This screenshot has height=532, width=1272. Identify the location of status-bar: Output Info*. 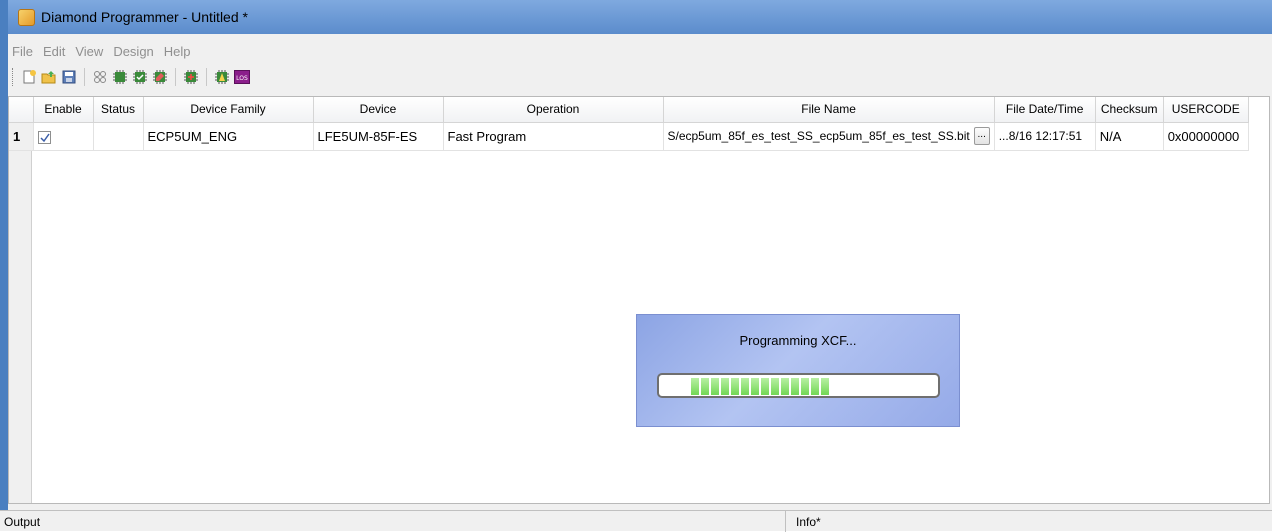
(636, 521).